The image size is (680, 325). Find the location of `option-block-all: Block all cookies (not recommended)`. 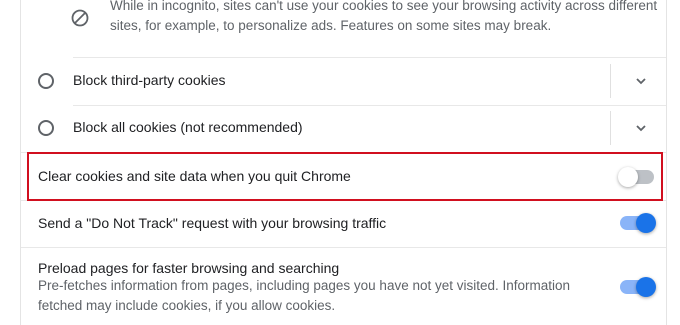

option-block-all: Block all cookies (not recommended) is located at coordinates (343, 128).